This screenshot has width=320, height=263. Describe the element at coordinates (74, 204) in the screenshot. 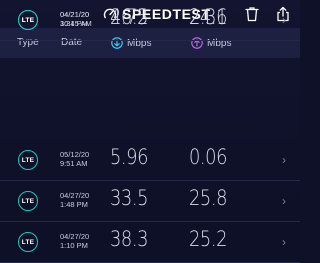

I see `result-time: 1:48 PM` at that location.